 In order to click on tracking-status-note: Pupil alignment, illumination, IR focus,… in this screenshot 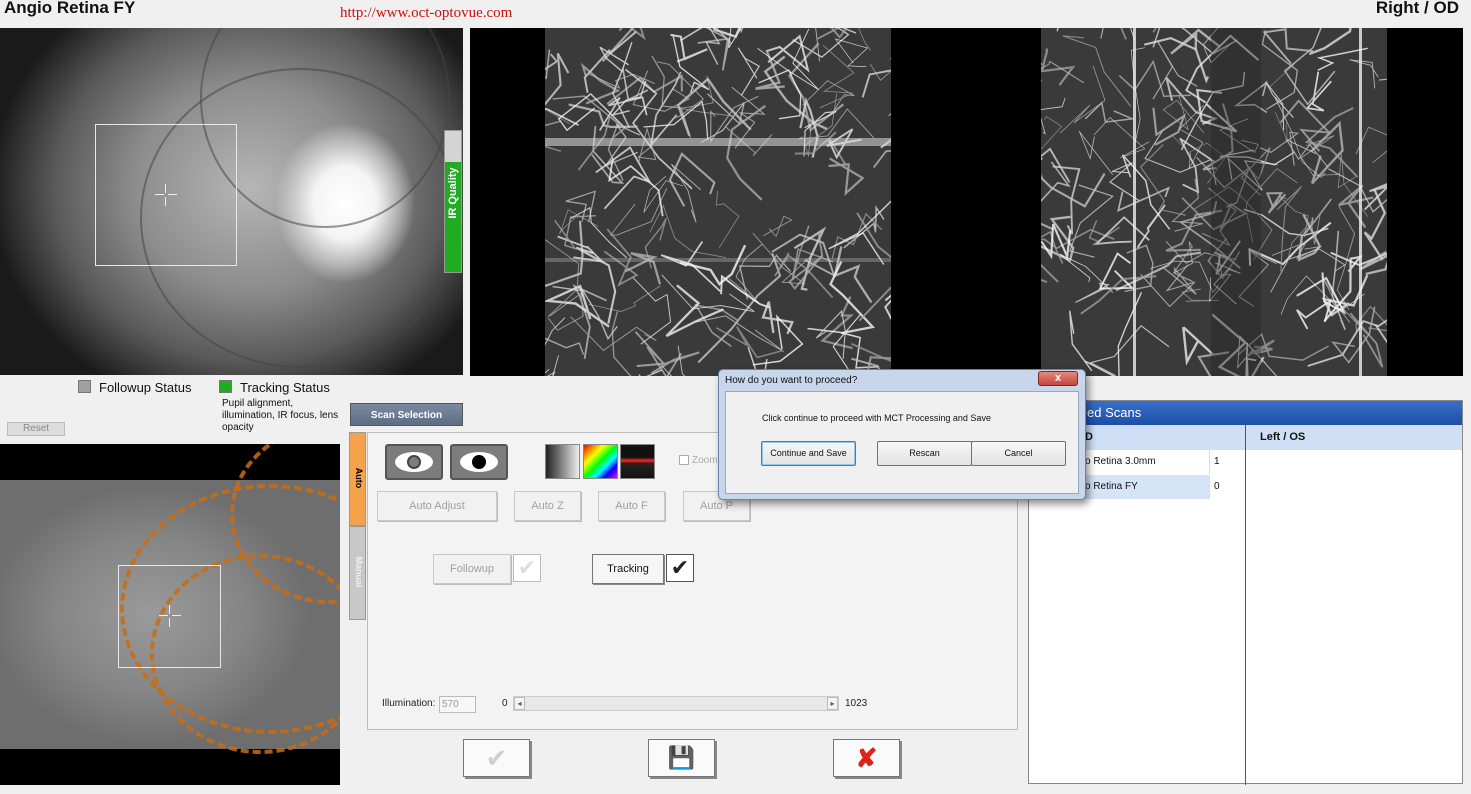, I will do `click(280, 415)`.